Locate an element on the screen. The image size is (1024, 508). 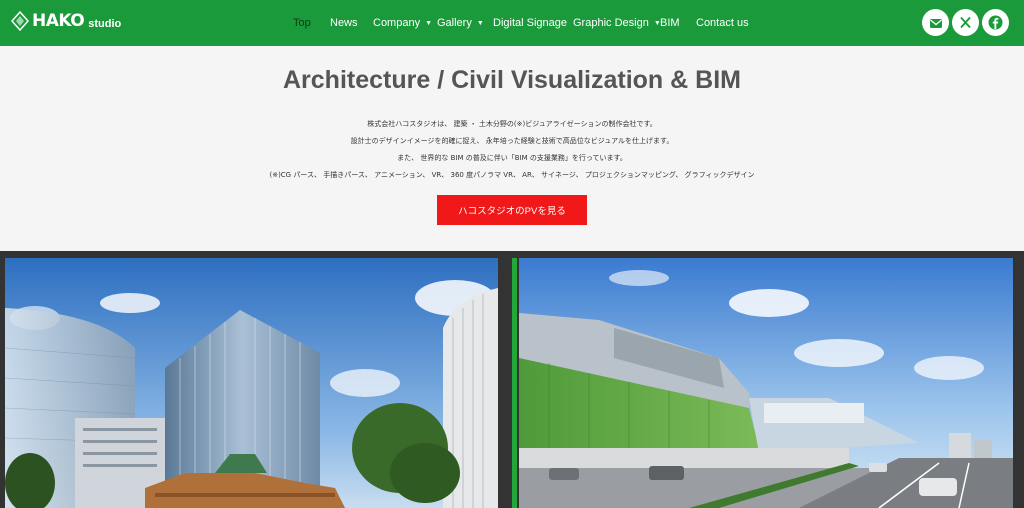
nav-label: BIM is located at coordinates (670, 23).